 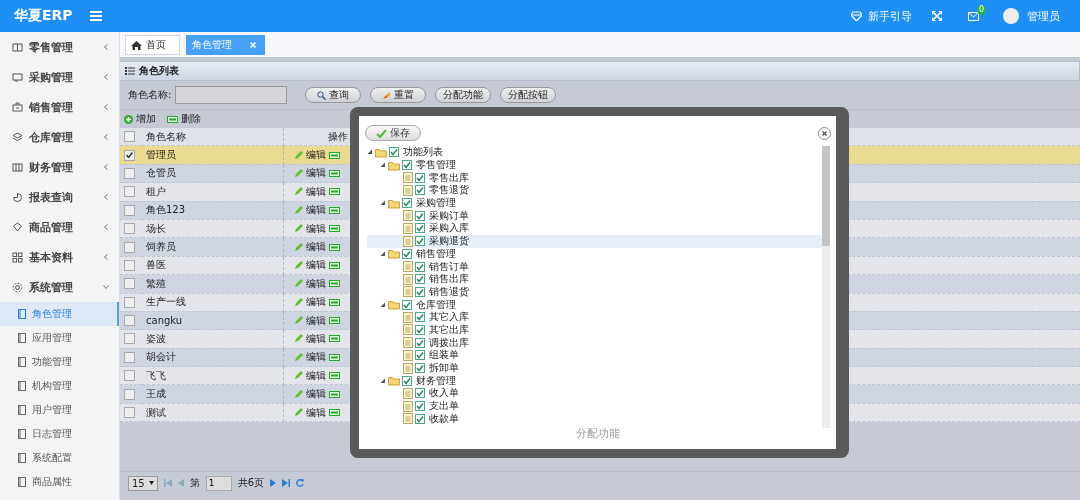 What do you see at coordinates (59, 482) in the screenshot?
I see `sidebar-subitem: 商品属性` at bounding box center [59, 482].